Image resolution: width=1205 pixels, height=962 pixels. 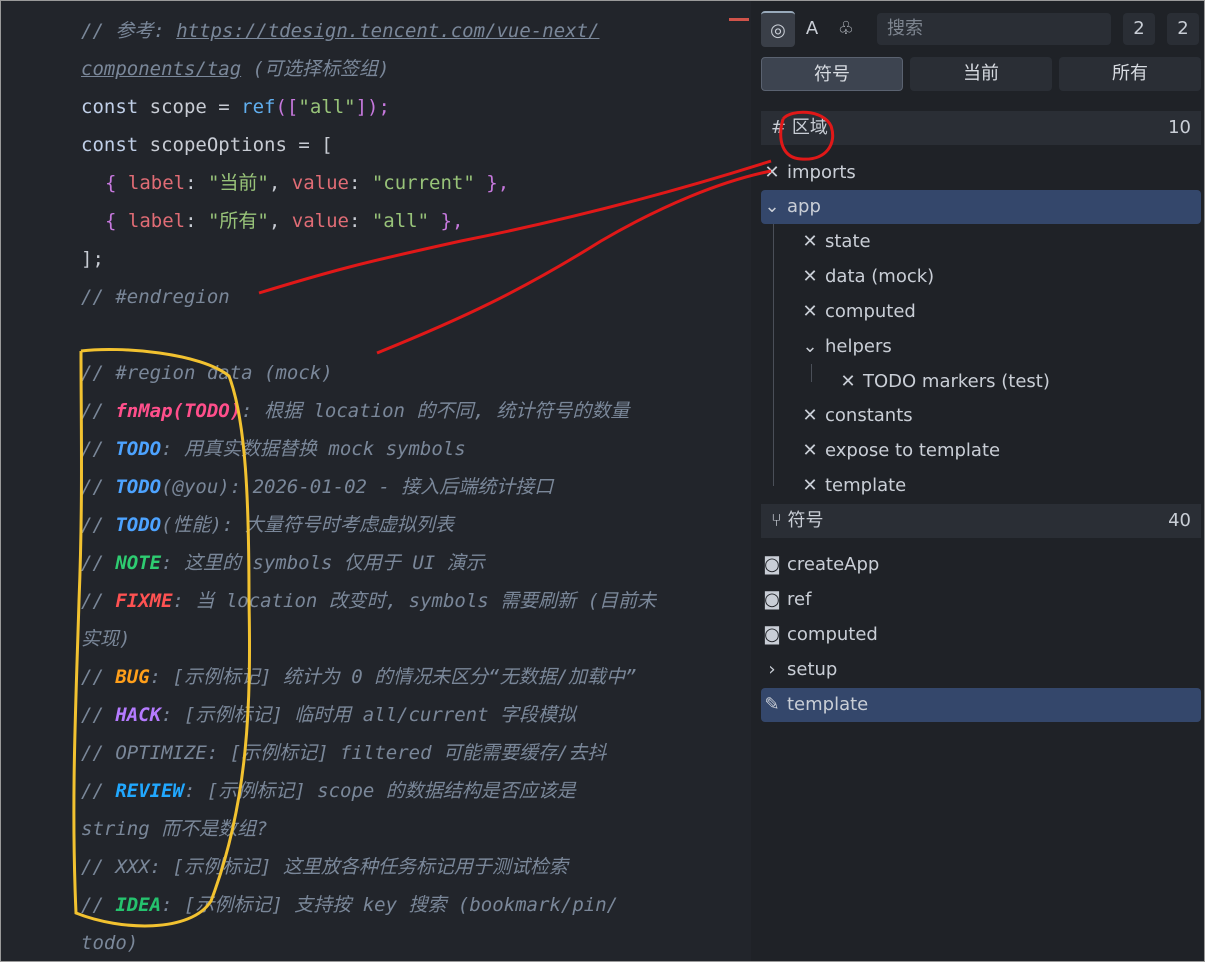 What do you see at coordinates (981, 74) in the screenshot?
I see `tab-current: 当前` at bounding box center [981, 74].